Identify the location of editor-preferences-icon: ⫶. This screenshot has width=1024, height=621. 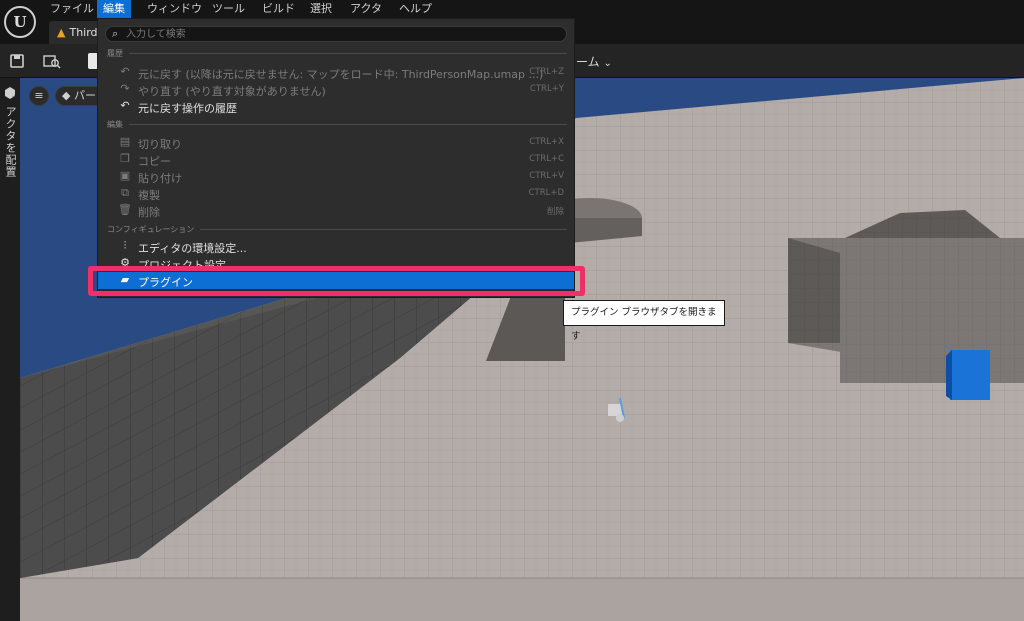
(125, 245).